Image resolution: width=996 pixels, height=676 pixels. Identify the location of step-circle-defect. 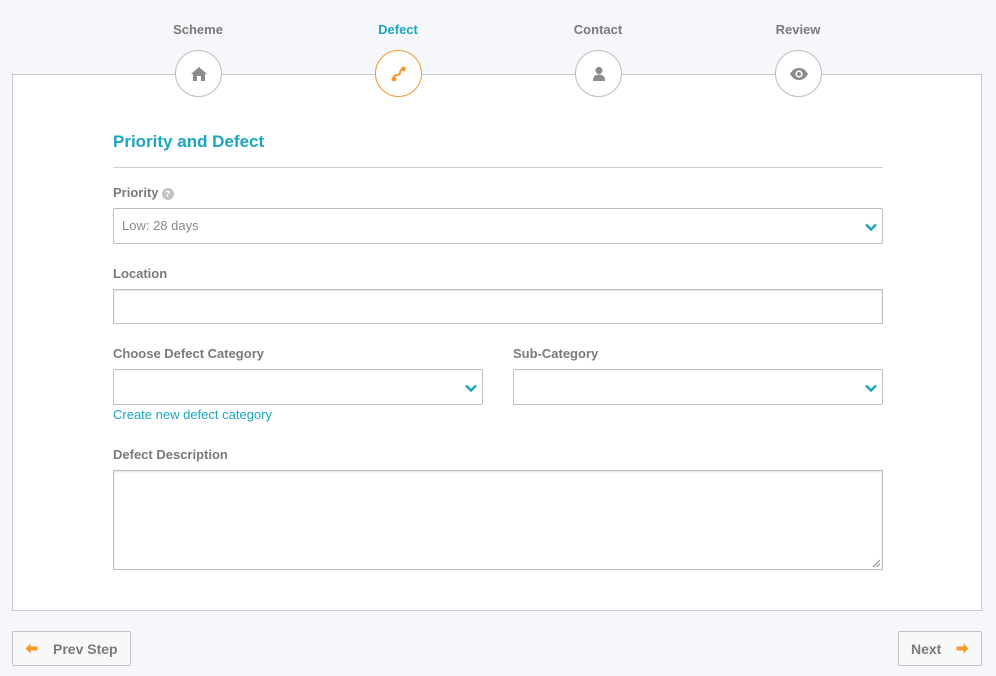
(398, 73).